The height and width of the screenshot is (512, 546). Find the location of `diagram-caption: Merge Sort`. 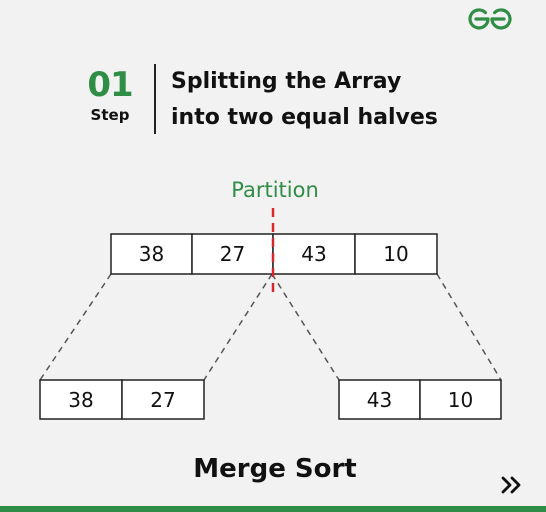

diagram-caption: Merge Sort is located at coordinates (275, 469).